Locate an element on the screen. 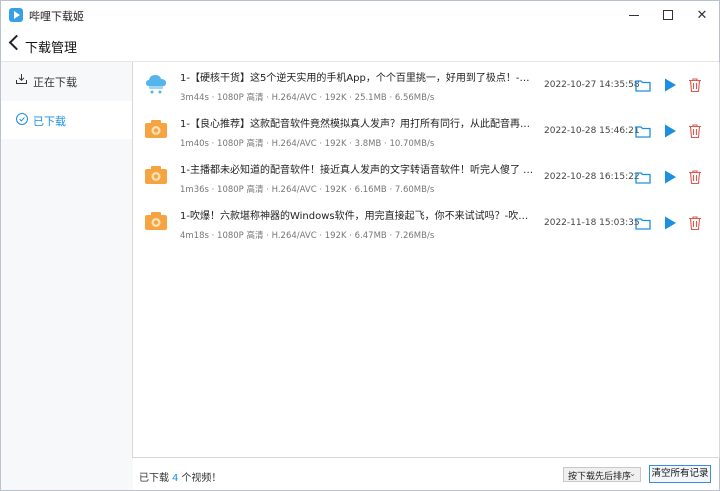  title-bar: 哔哩下载姬 ✕ is located at coordinates (360, 15).